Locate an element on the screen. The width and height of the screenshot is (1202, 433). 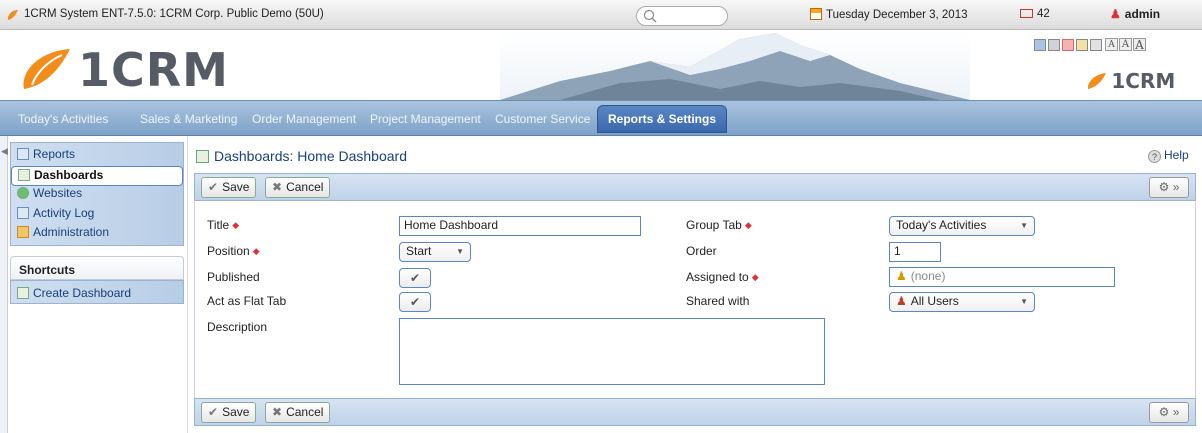
description-textarea is located at coordinates (612, 351).